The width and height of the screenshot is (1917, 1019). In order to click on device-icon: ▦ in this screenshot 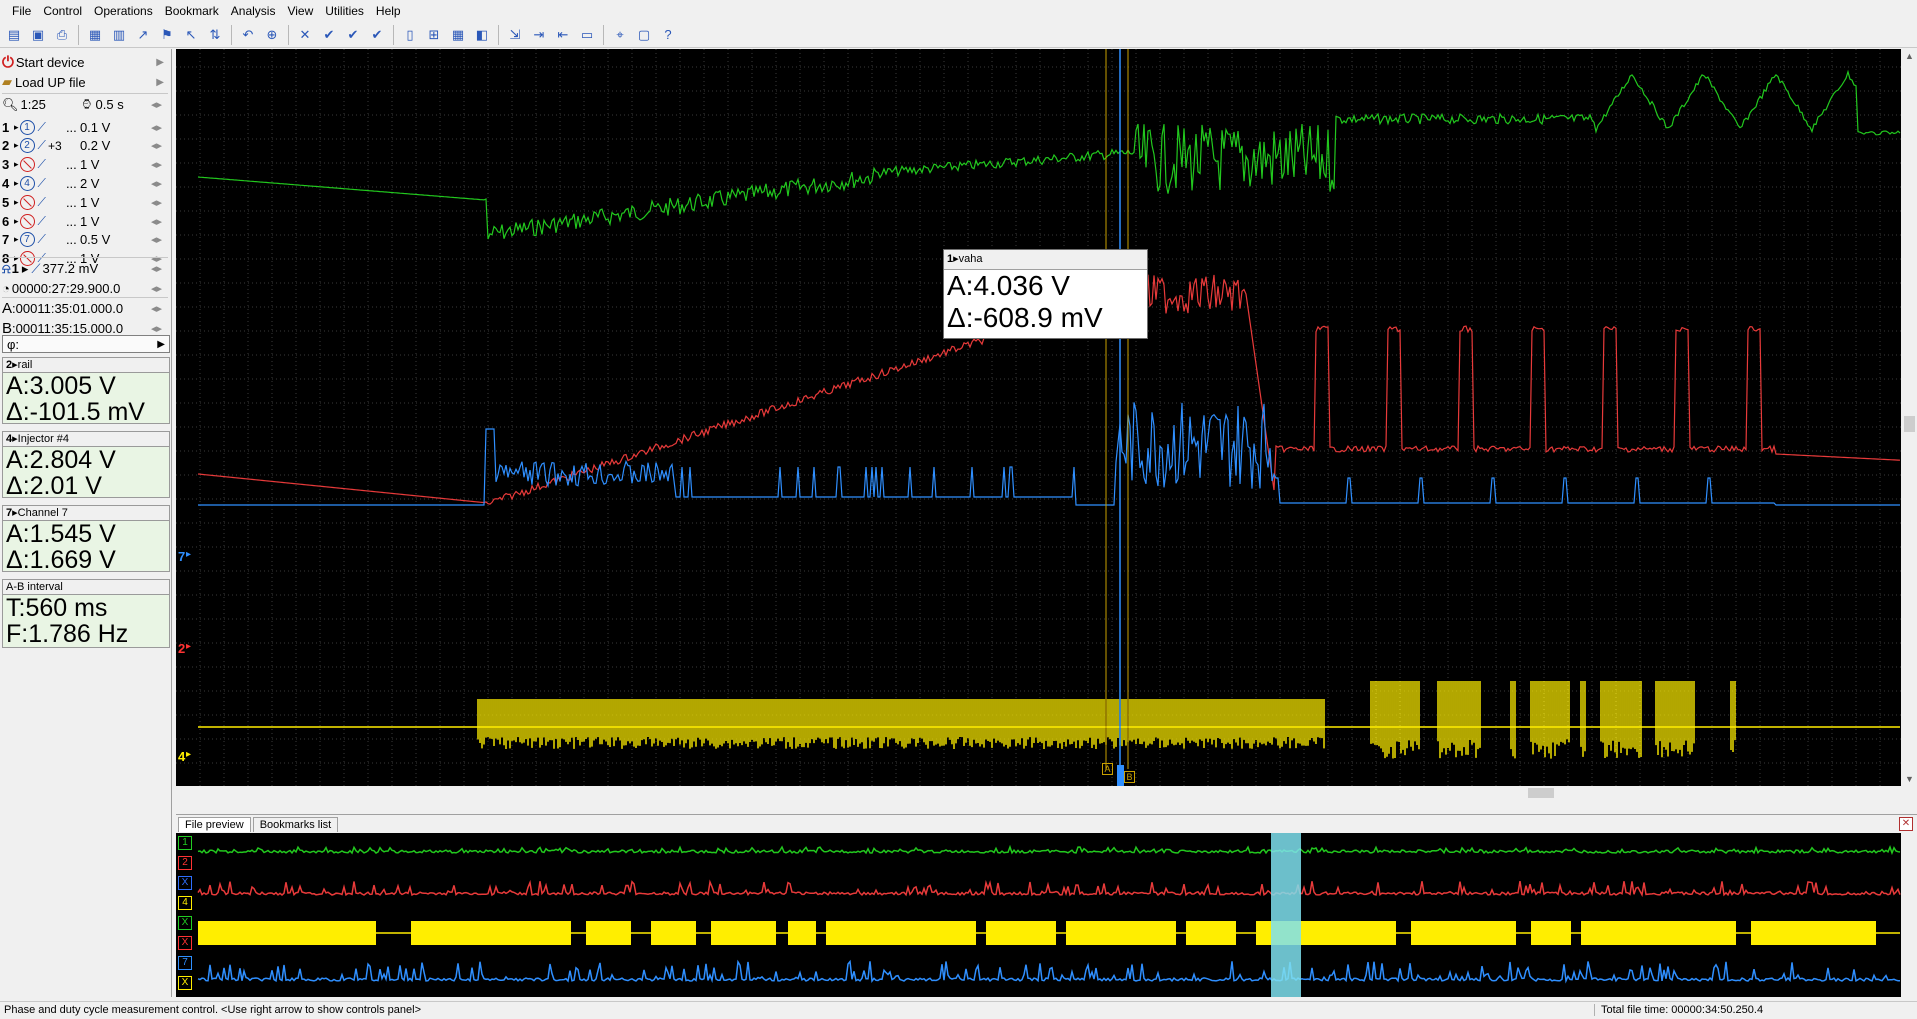, I will do `click(95, 35)`.